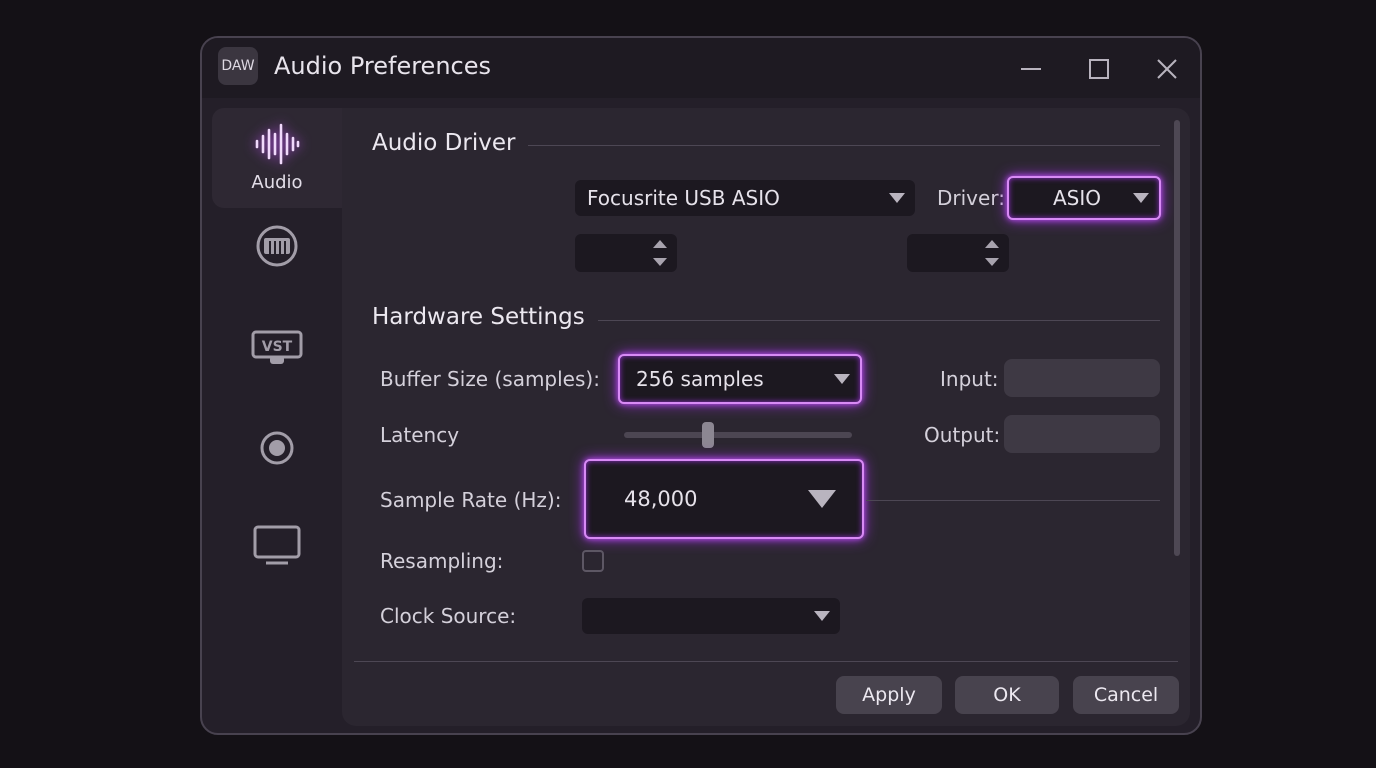 The image size is (1376, 768). Describe the element at coordinates (969, 379) in the screenshot. I see `input-label: Input:` at that location.